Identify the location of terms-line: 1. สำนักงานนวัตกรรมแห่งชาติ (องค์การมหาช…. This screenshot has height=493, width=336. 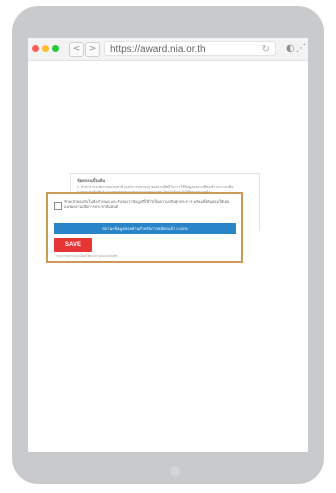
(155, 187).